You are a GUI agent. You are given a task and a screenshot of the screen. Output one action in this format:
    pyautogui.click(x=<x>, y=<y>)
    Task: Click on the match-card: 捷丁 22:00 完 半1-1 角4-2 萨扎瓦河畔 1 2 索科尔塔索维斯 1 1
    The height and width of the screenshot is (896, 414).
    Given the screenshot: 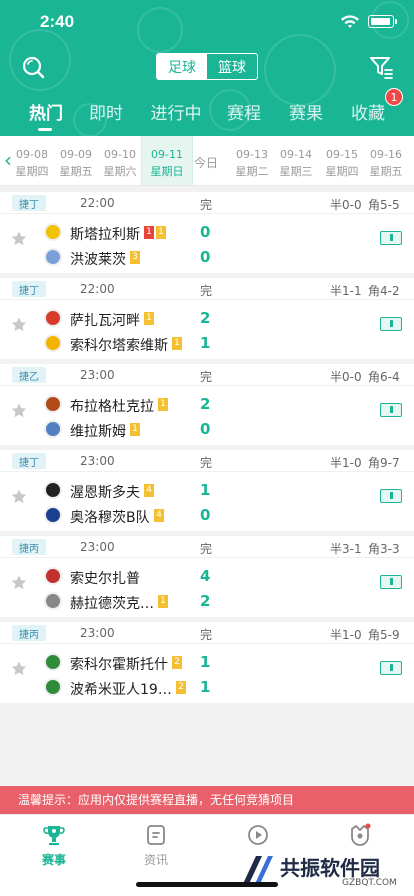 What is the action you would take?
    pyautogui.click(x=207, y=318)
    